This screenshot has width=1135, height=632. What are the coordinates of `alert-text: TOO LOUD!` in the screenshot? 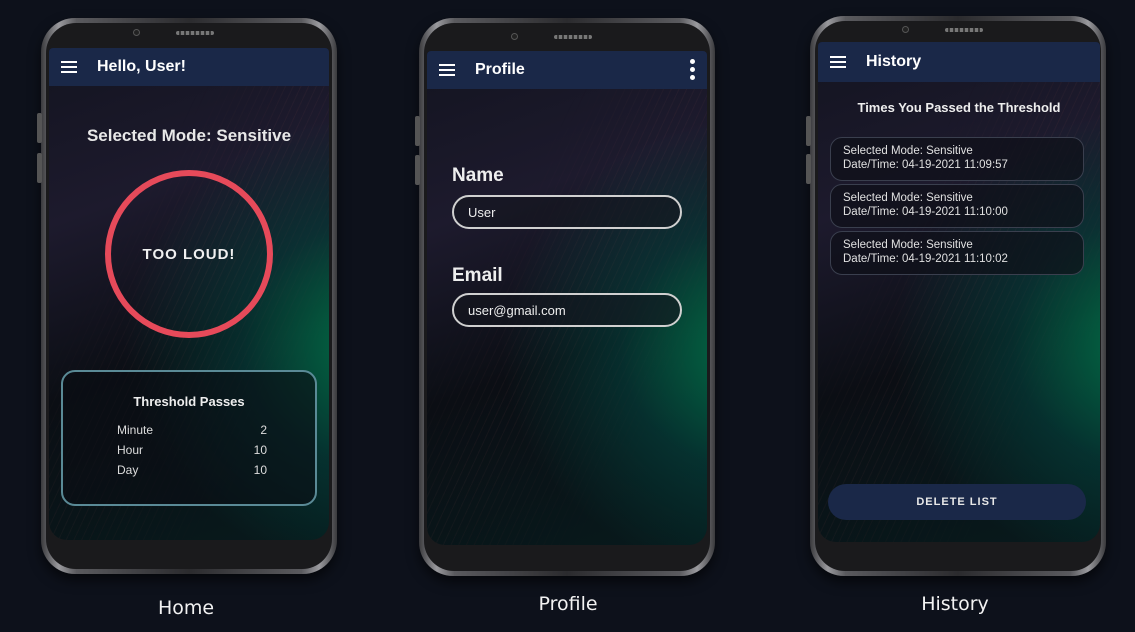 It's located at (189, 254).